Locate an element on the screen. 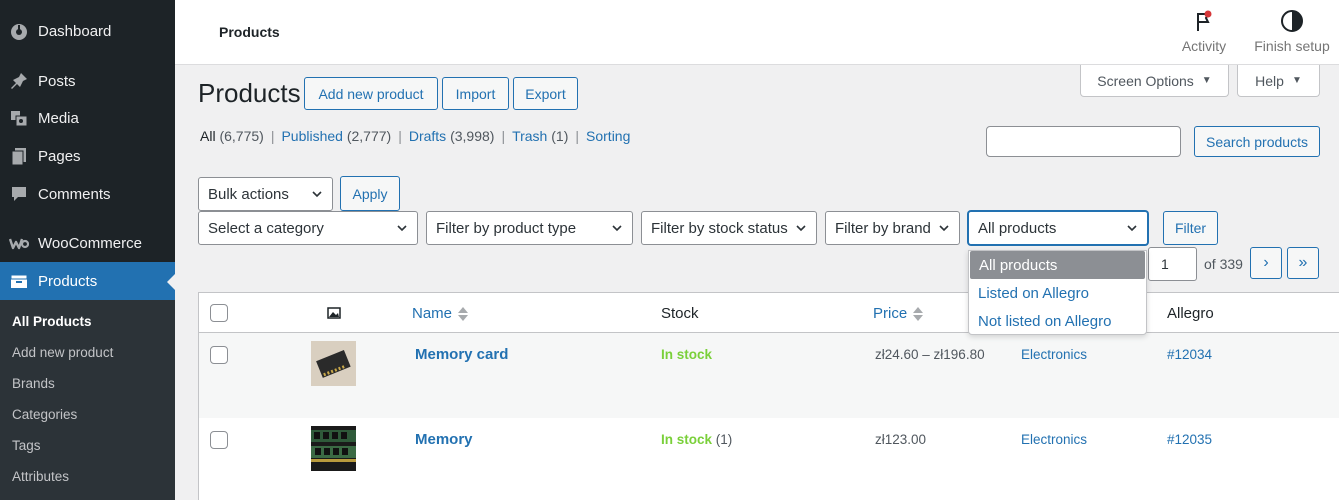 Image resolution: width=1339 pixels, height=500 pixels. in-stock-label: In stock is located at coordinates (687, 354).